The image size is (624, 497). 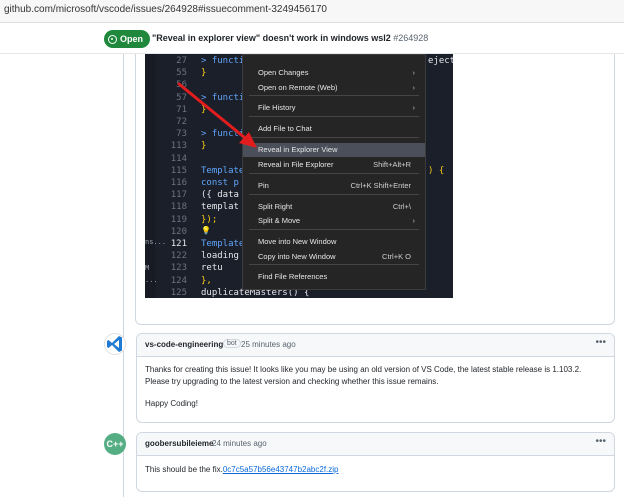 What do you see at coordinates (220, 256) in the screenshot?
I see `line-code: loading` at bounding box center [220, 256].